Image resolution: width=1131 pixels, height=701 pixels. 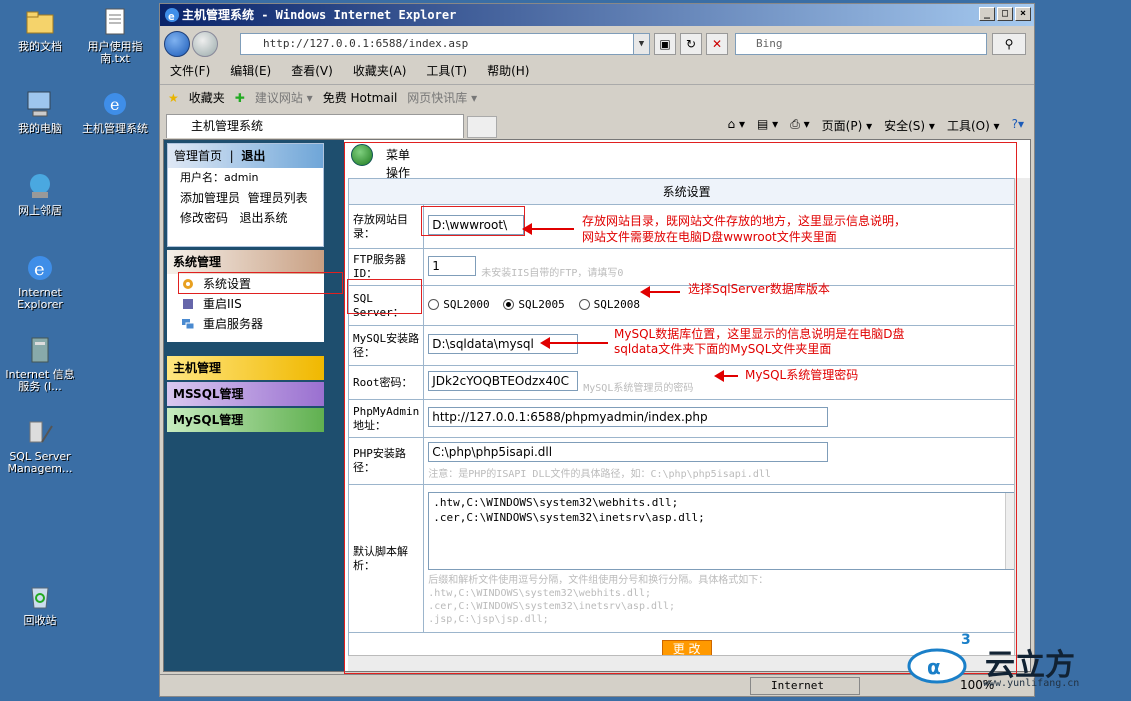 I want to click on logo-superscript: 3, so click(x=966, y=640).